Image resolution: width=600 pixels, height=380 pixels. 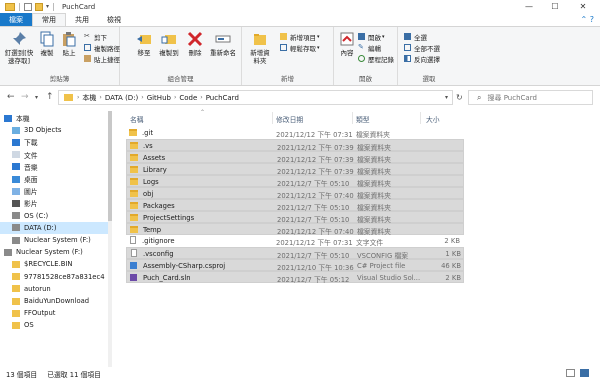 What do you see at coordinates (11, 97) in the screenshot?
I see `back-icon: ←` at bounding box center [11, 97].